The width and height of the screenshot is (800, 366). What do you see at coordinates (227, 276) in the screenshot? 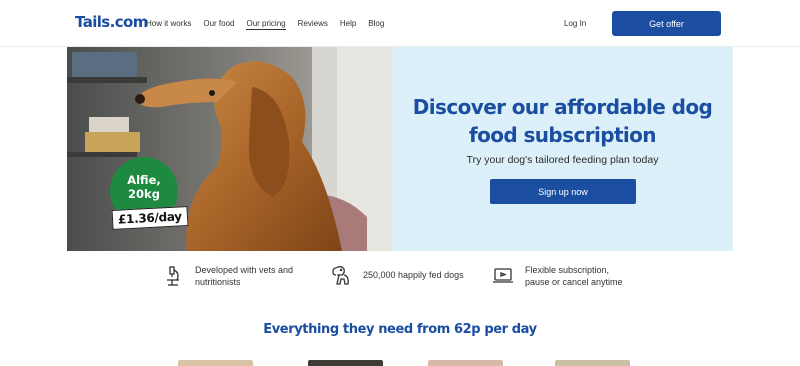
I see `feature-vets: Developed with vets and nutritionists` at bounding box center [227, 276].